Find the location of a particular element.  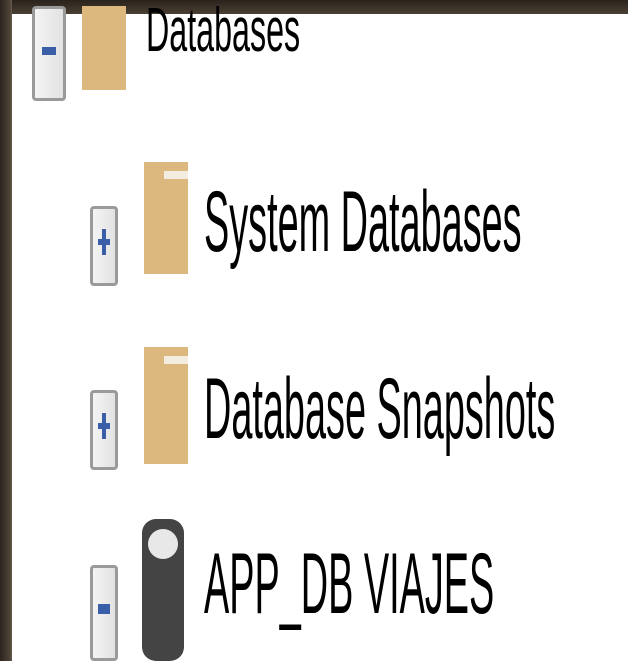

node-label-databases: Databases is located at coordinates (223, 32).